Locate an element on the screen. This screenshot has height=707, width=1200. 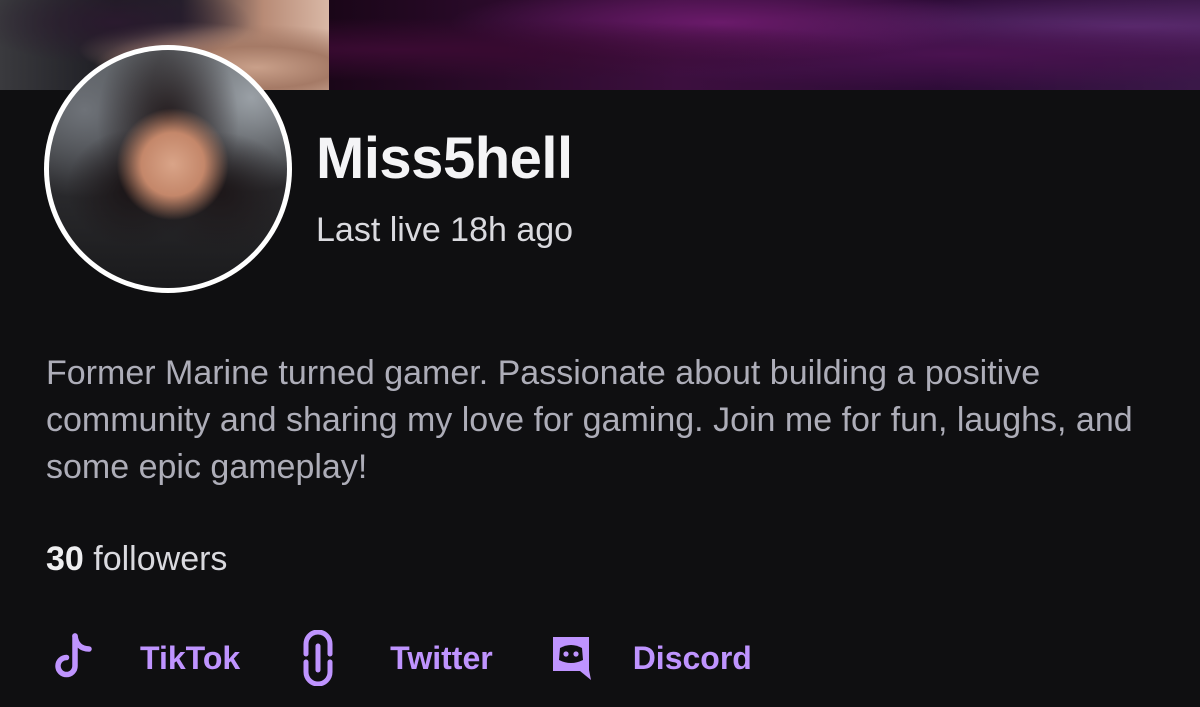
social-link-twitter: Twitter is located at coordinates (393, 658).